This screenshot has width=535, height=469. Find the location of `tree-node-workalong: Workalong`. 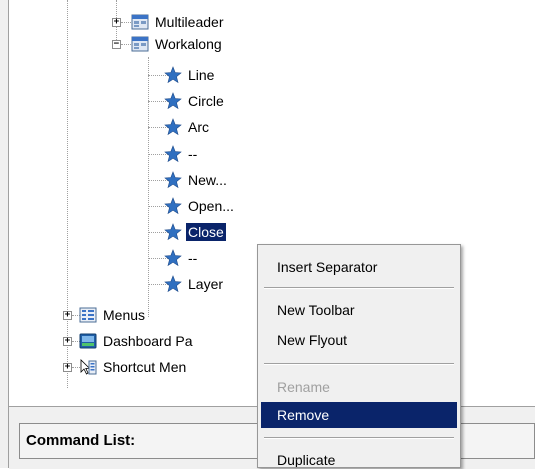

tree-node-workalong: Workalong is located at coordinates (177, 44).